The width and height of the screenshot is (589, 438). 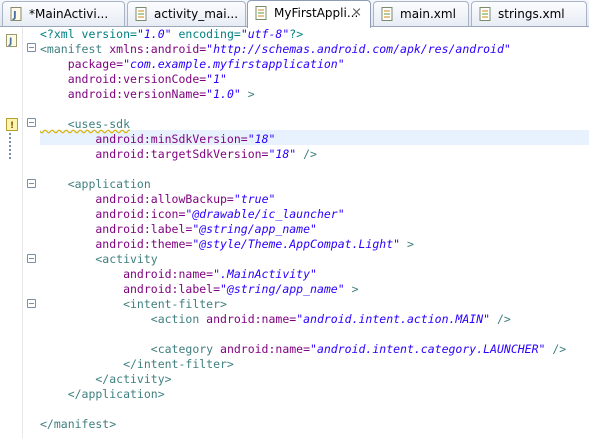 What do you see at coordinates (106, 379) in the screenshot?
I see `code-line: </activity>` at bounding box center [106, 379].